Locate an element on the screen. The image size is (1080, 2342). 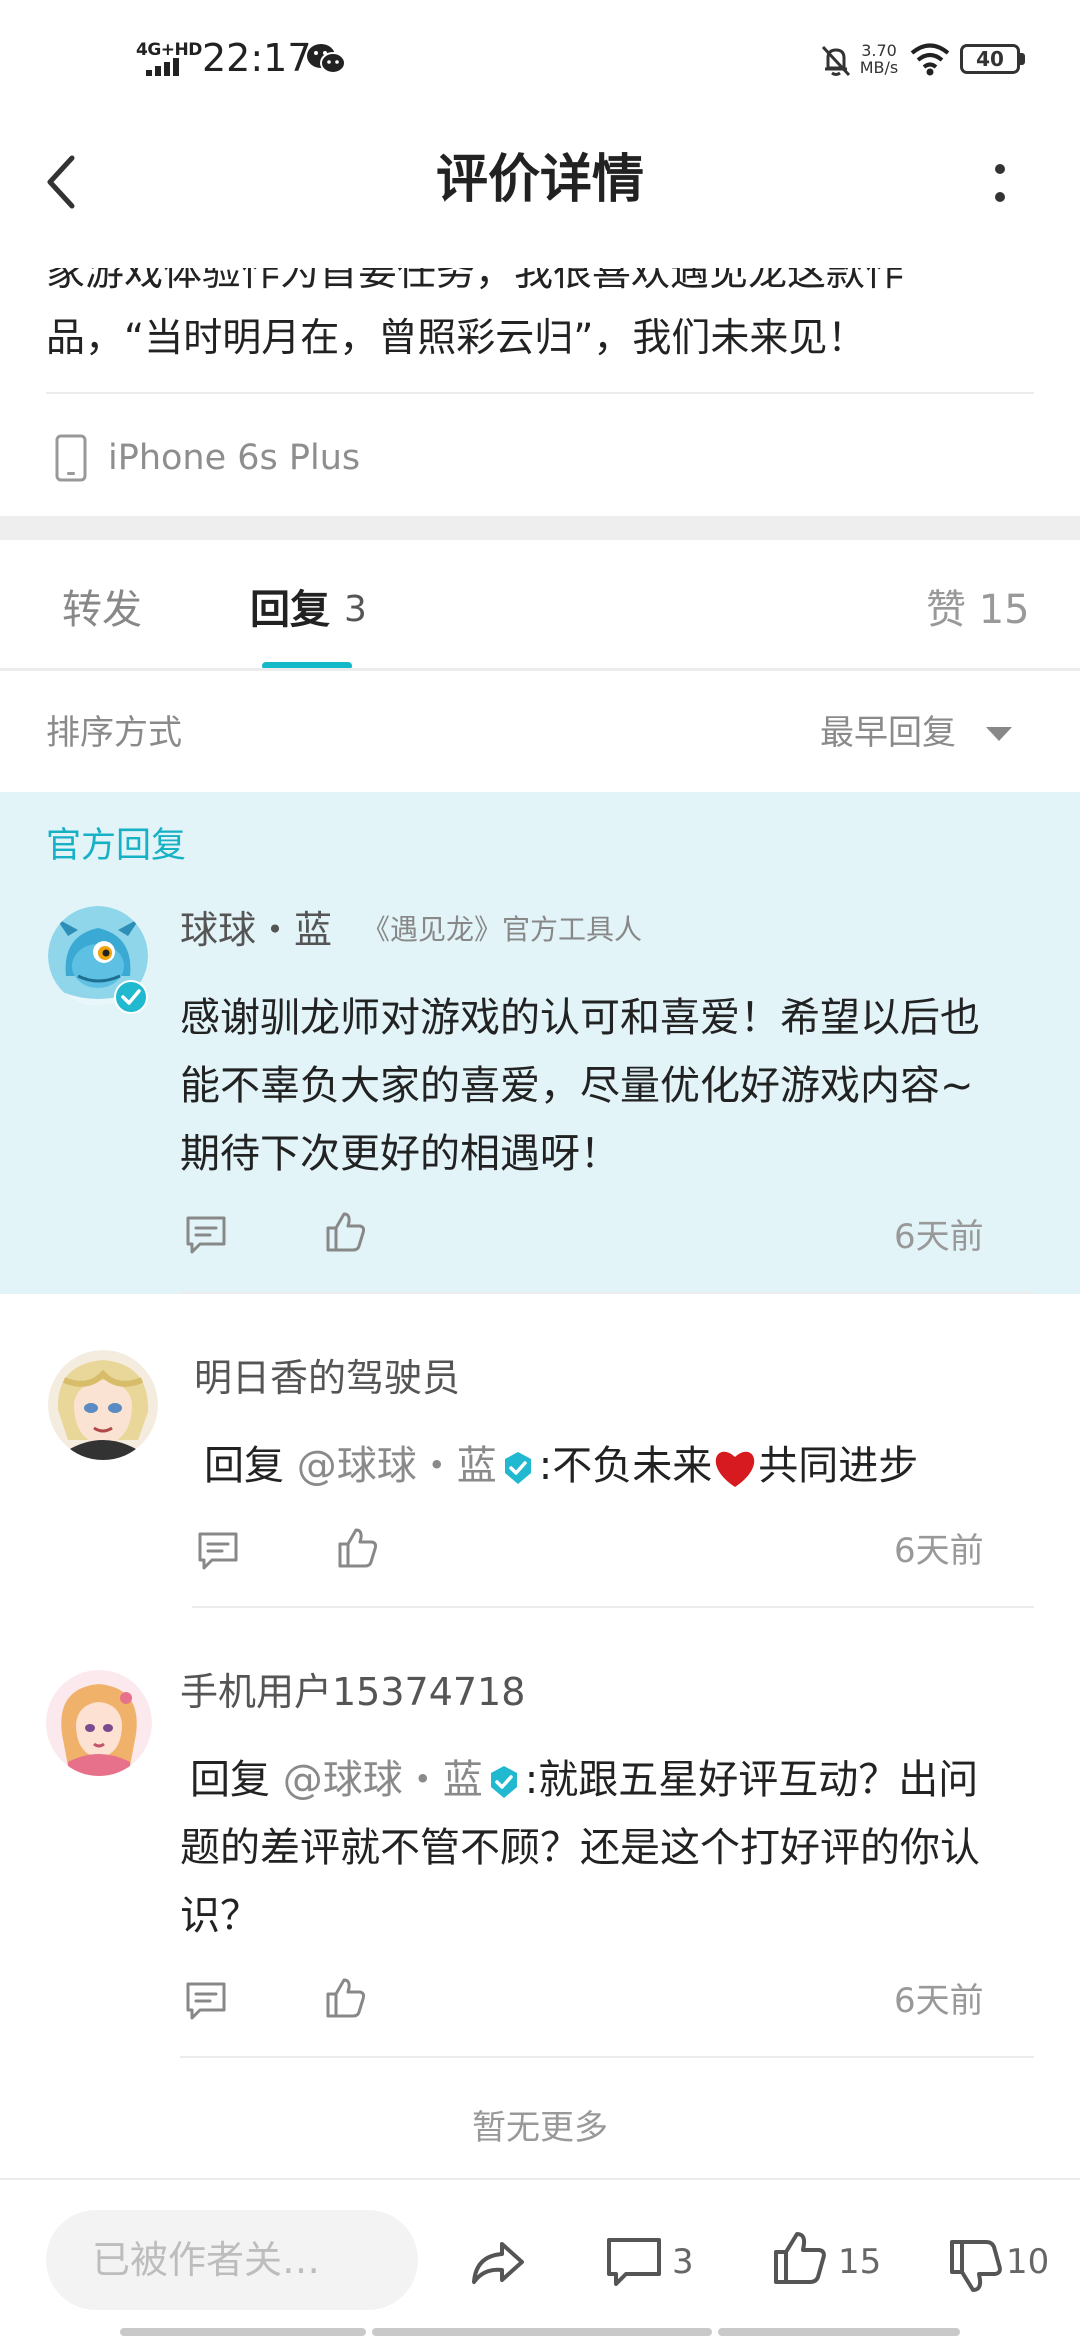
battery-level: 40 is located at coordinates (990, 59).